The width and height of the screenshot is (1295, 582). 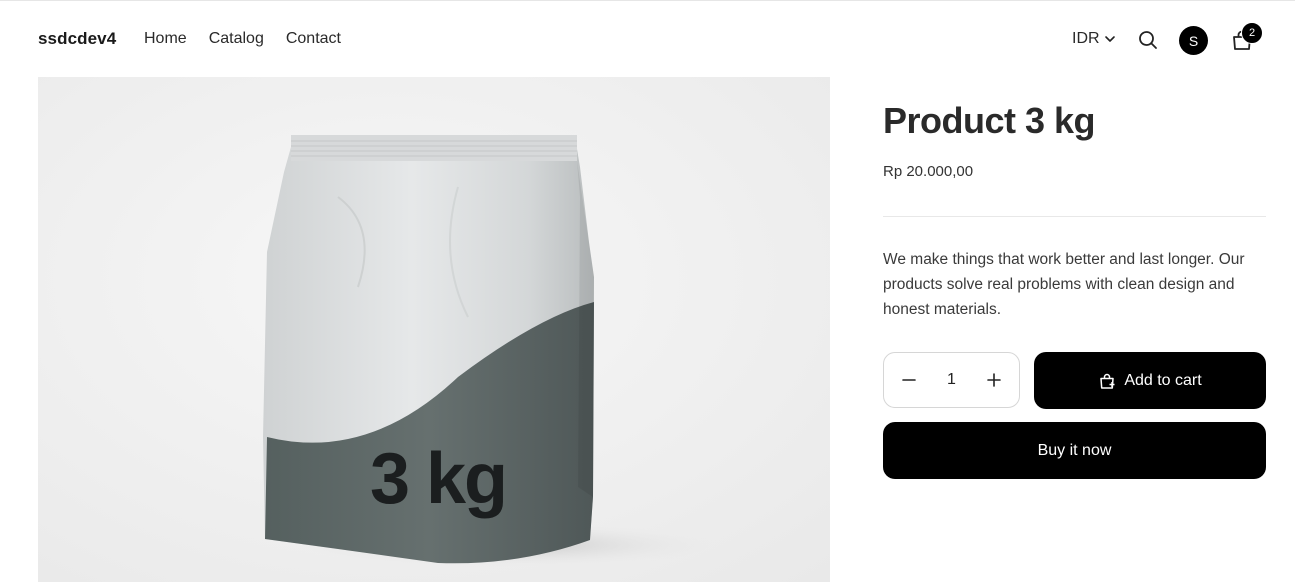 I want to click on chevron-down-icon, so click(x=1109, y=39).